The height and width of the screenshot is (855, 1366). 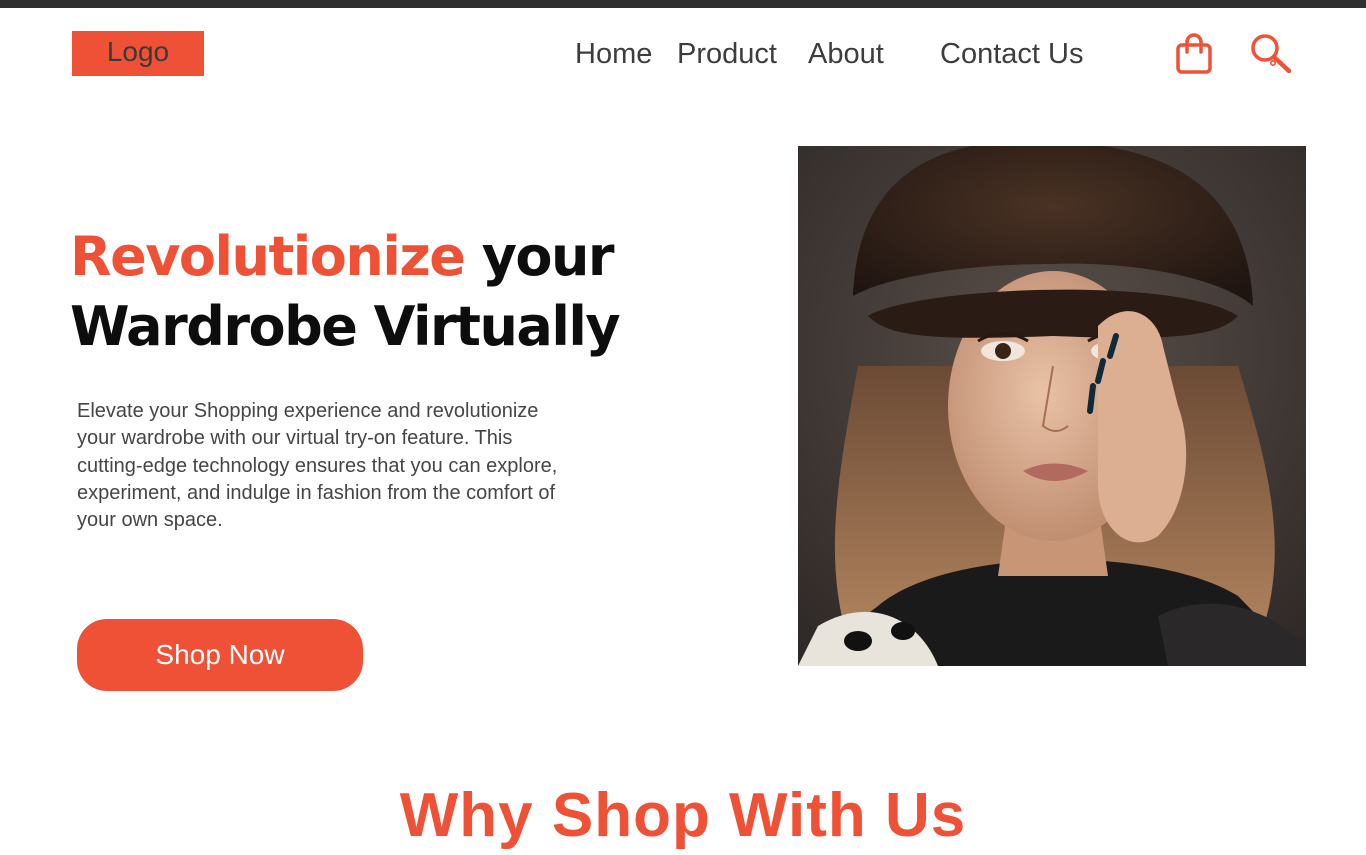 What do you see at coordinates (846, 54) in the screenshot?
I see `nav-about-link: About` at bounding box center [846, 54].